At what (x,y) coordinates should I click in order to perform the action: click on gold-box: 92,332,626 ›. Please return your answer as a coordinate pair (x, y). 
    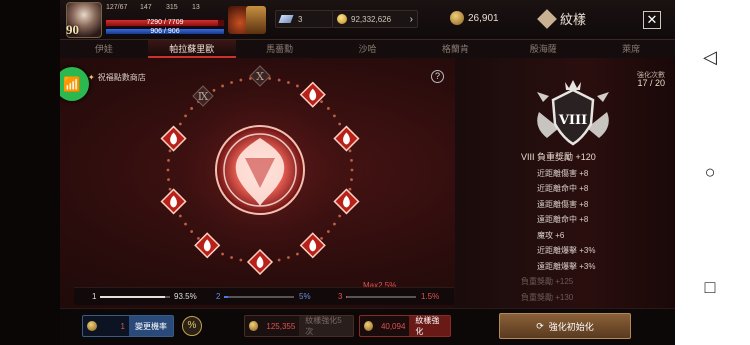
    Looking at the image, I should click on (375, 19).